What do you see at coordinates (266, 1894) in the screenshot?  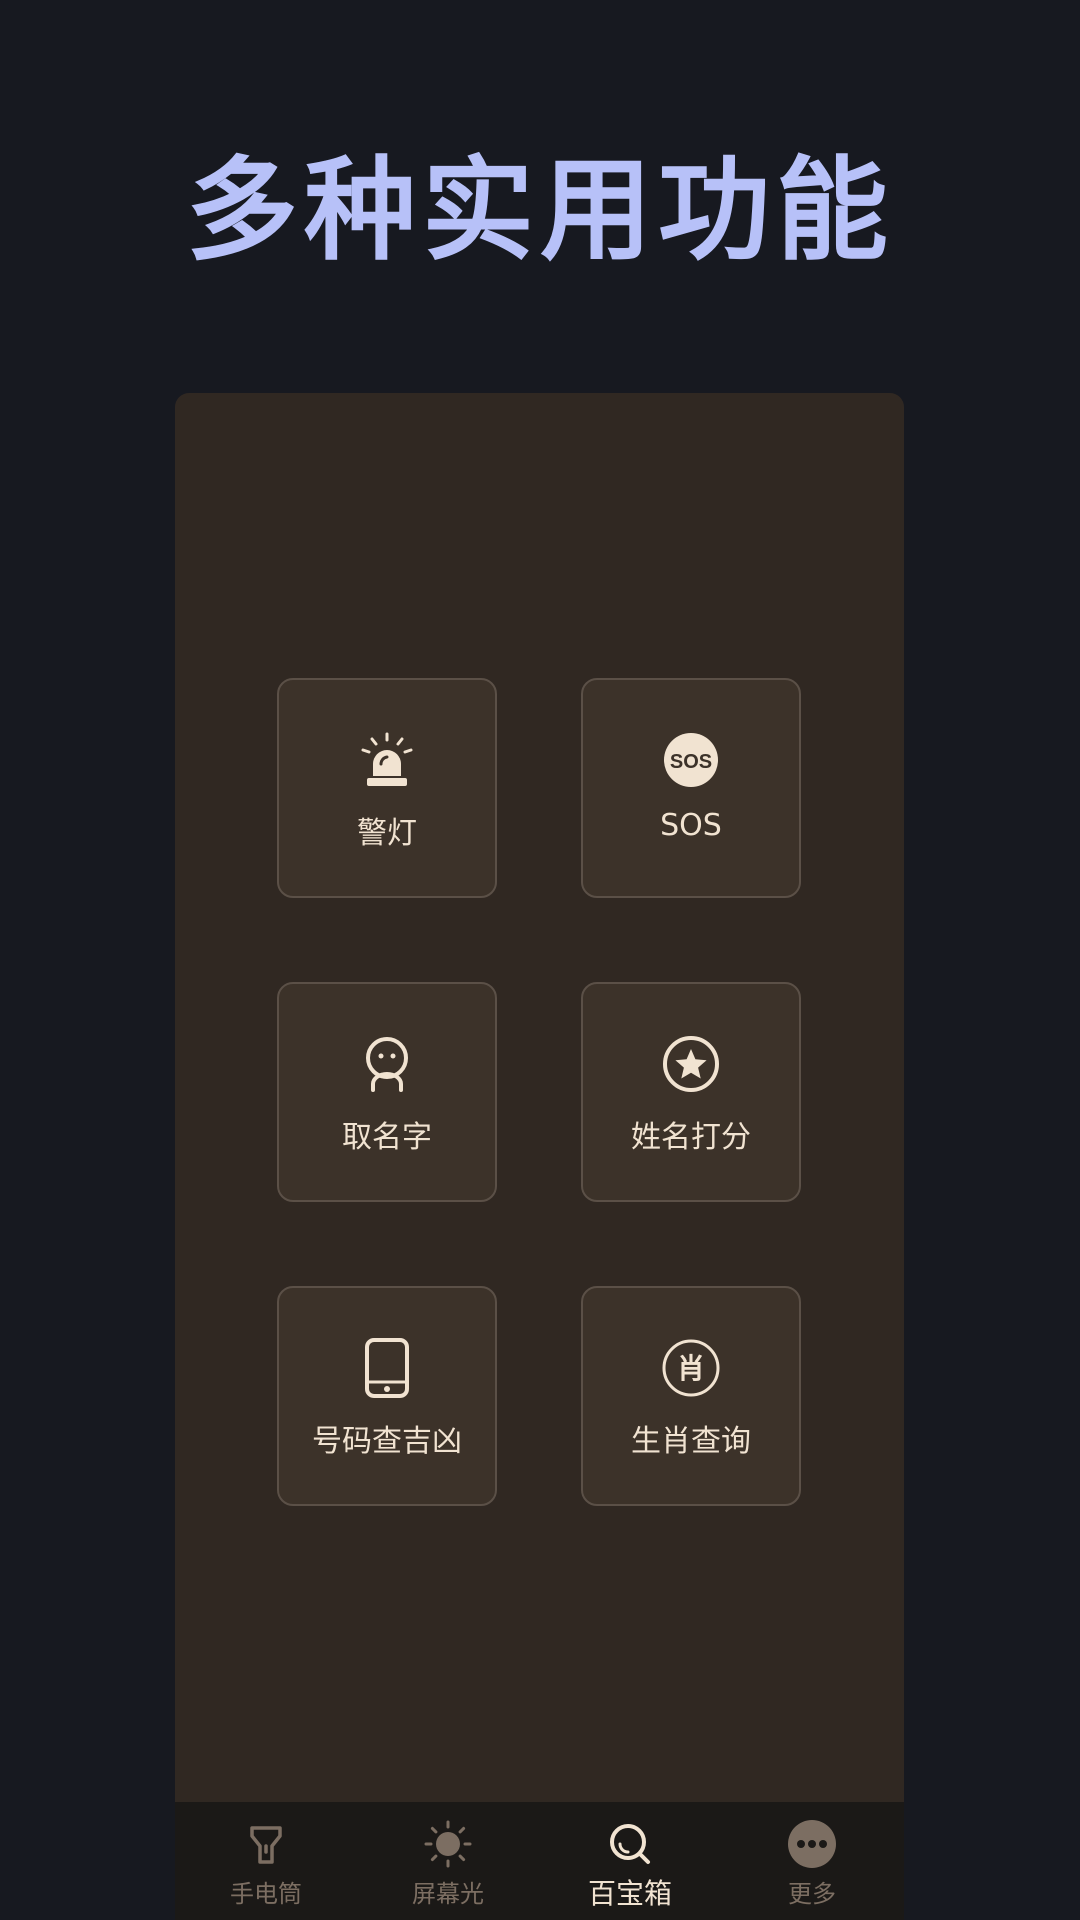 I see `tab-label: 手电筒` at bounding box center [266, 1894].